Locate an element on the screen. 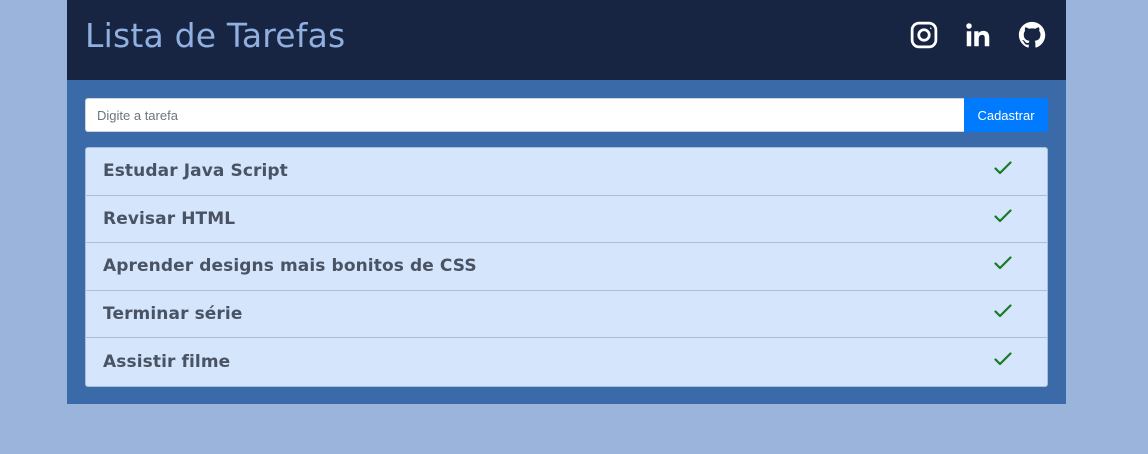 This screenshot has height=454, width=1148. github-link is located at coordinates (1032, 35).